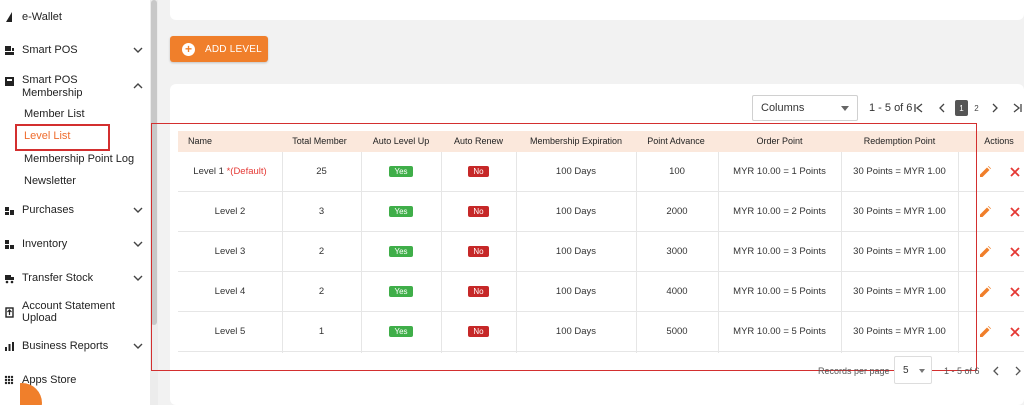 The image size is (1024, 405). I want to click on cell-name: Level 4, so click(230, 291).